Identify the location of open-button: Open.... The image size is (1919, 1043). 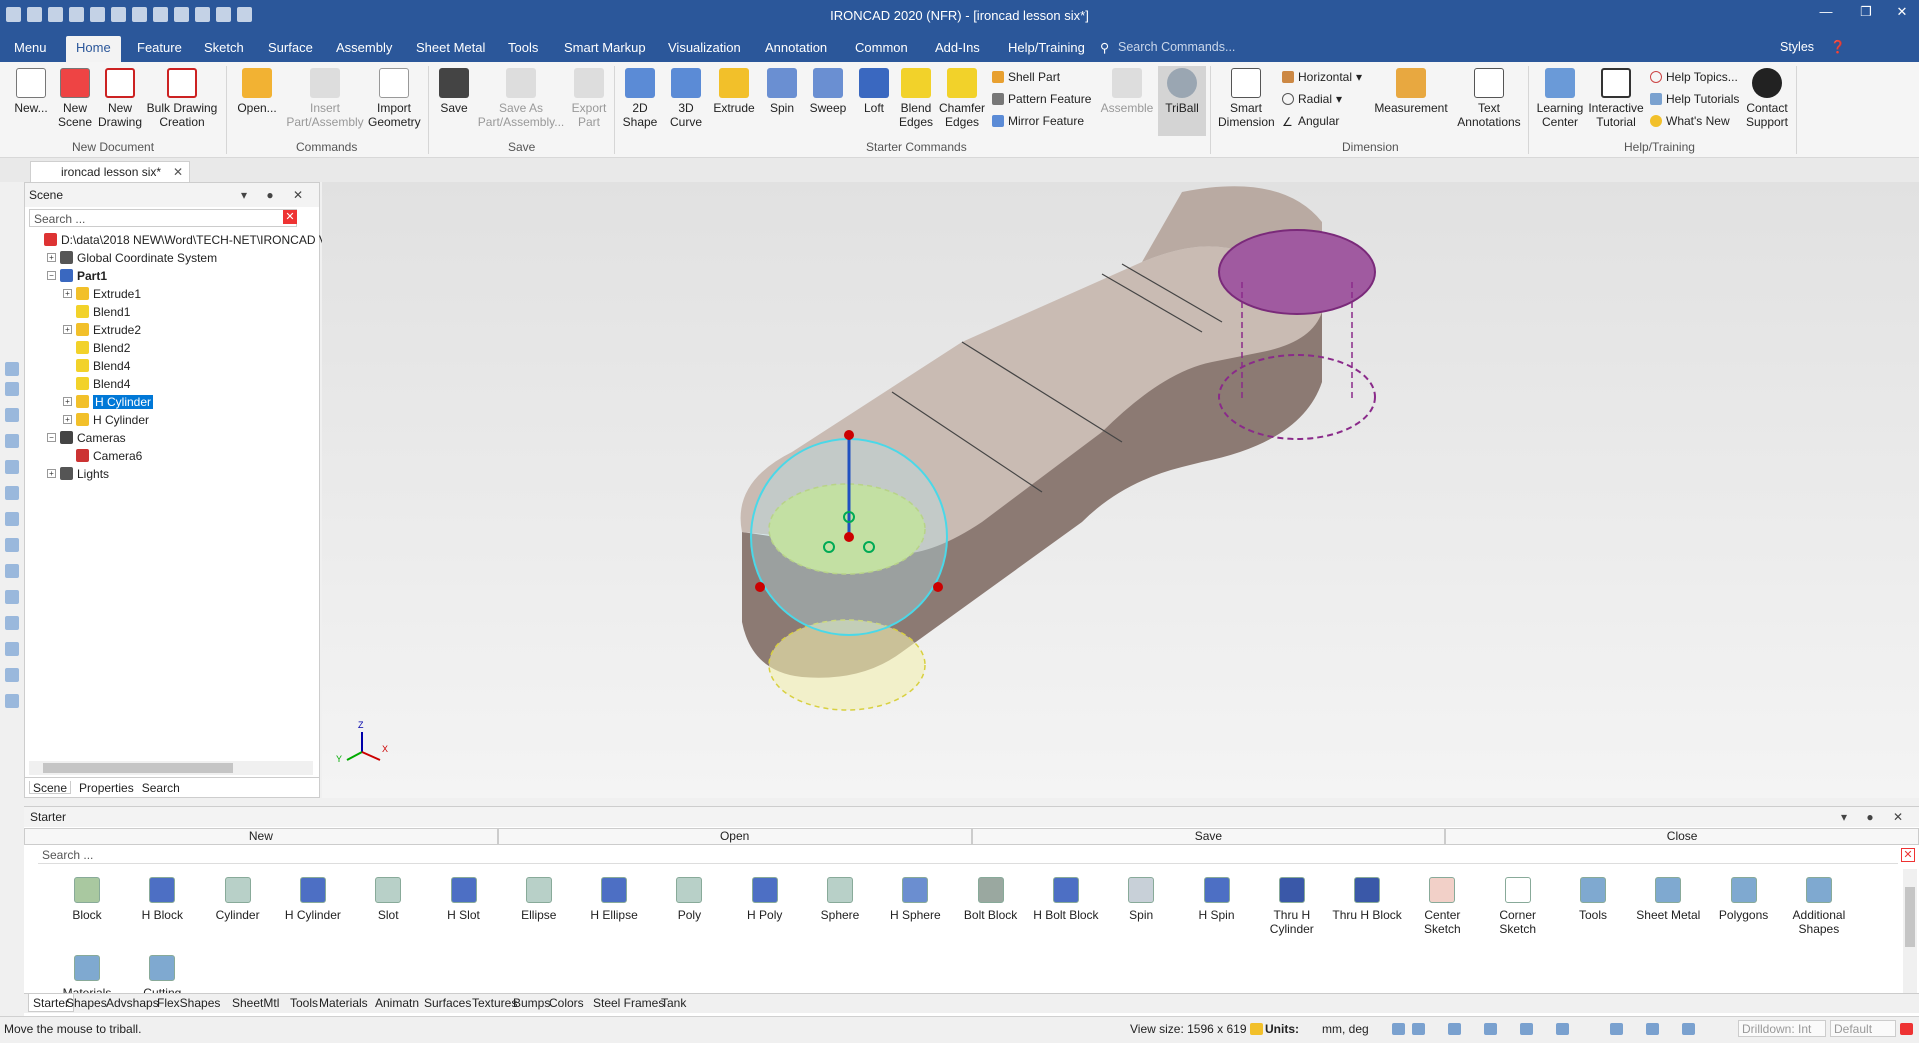
(257, 91).